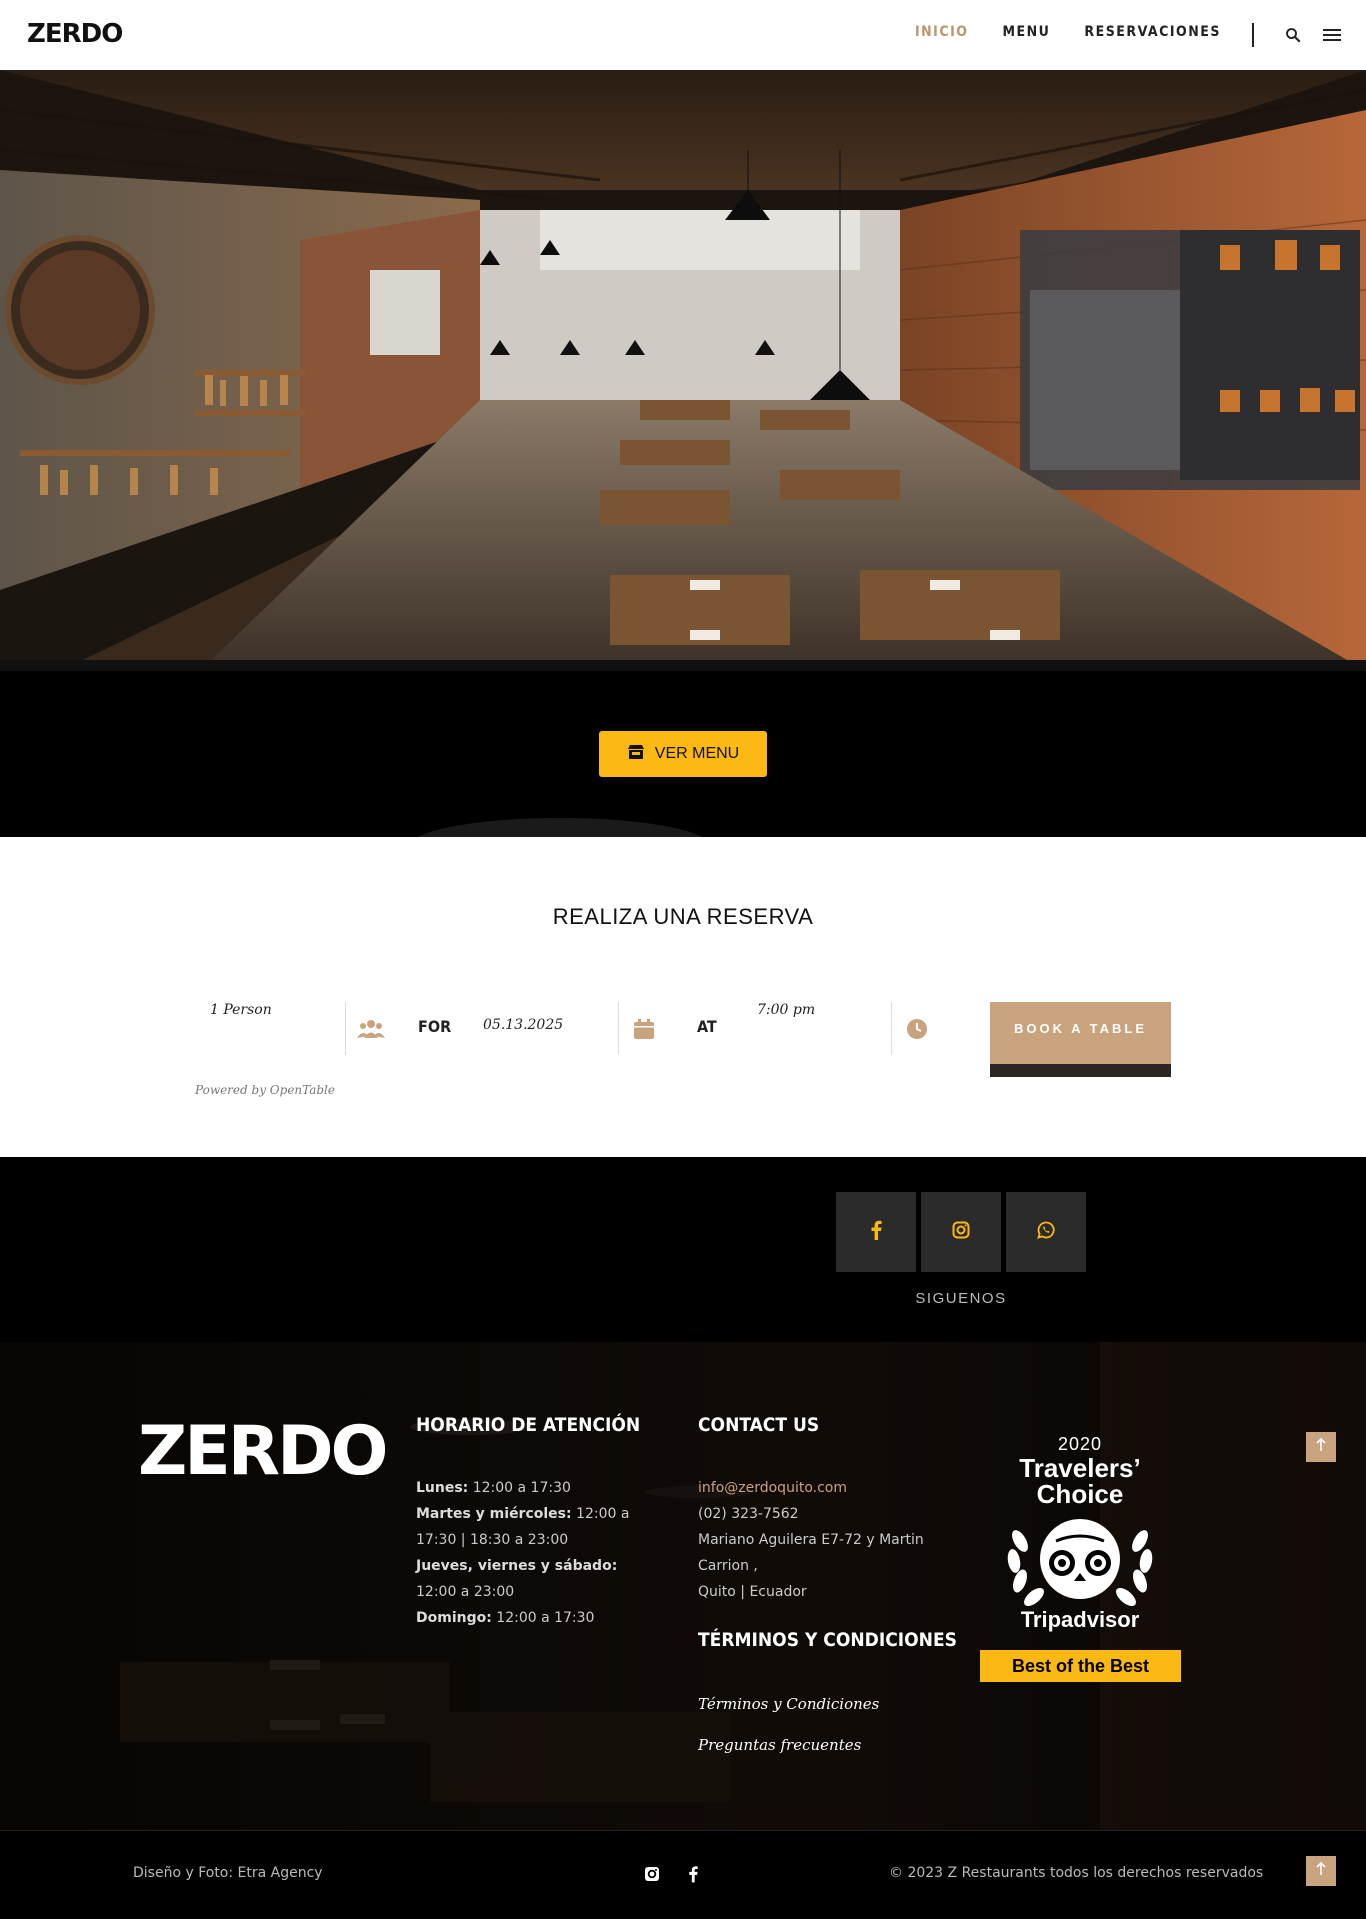 This screenshot has height=1919, width=1366. I want to click on terms-heading: TÉRMINOS Y CONDICIONES, so click(827, 1640).